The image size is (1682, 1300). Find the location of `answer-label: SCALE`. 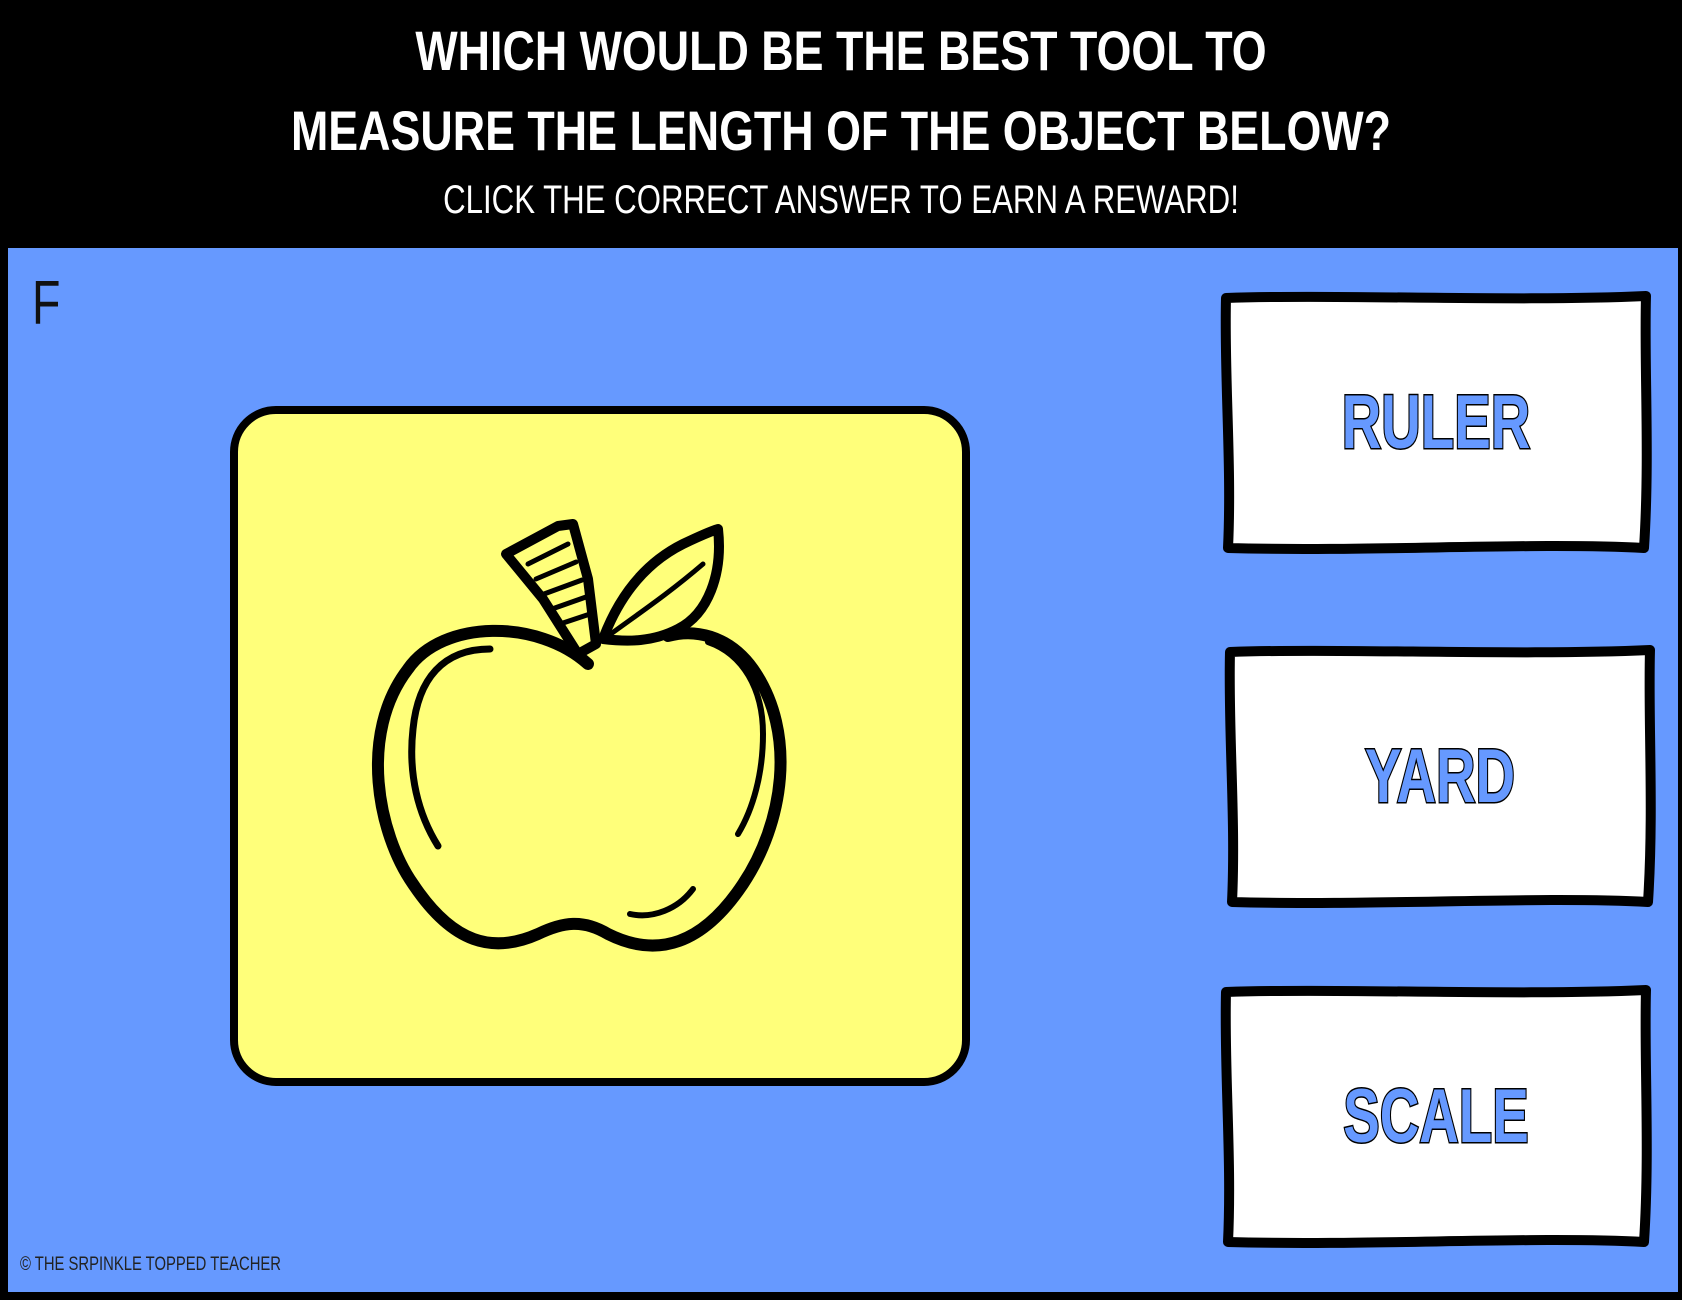

answer-label: SCALE is located at coordinates (1436, 1117).